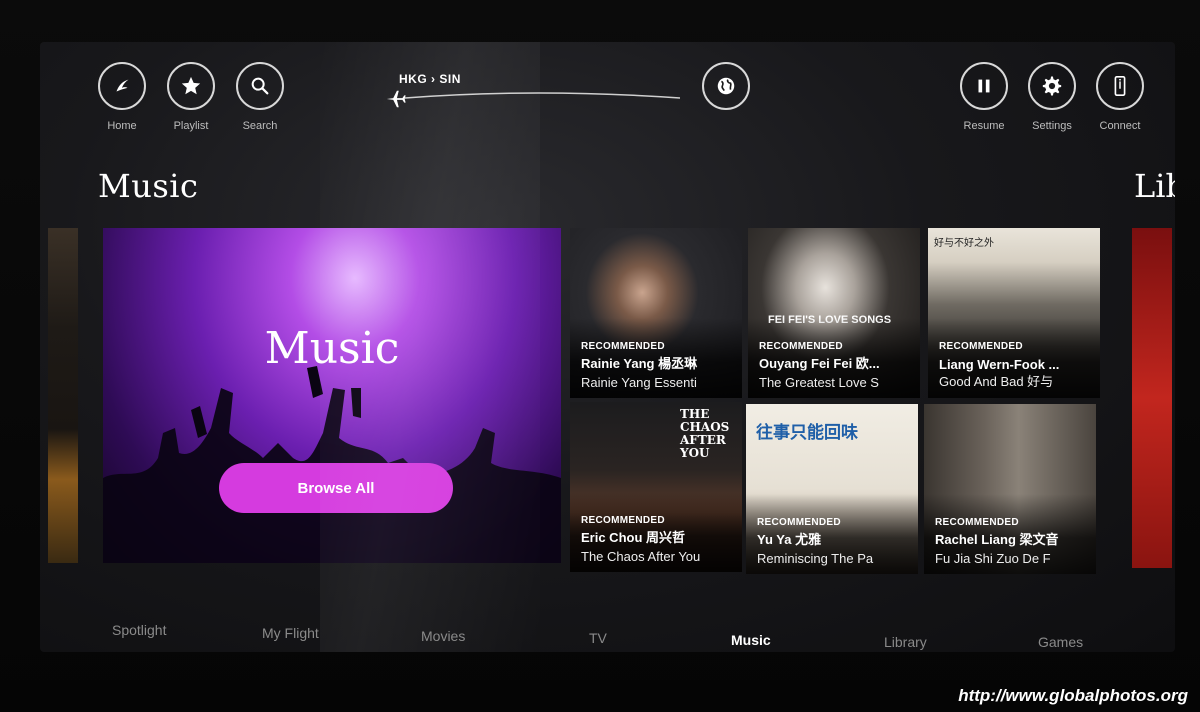 Image resolution: width=1200 pixels, height=712 pixels. Describe the element at coordinates (290, 633) in the screenshot. I see `tab-my-flight: My Flight` at that location.